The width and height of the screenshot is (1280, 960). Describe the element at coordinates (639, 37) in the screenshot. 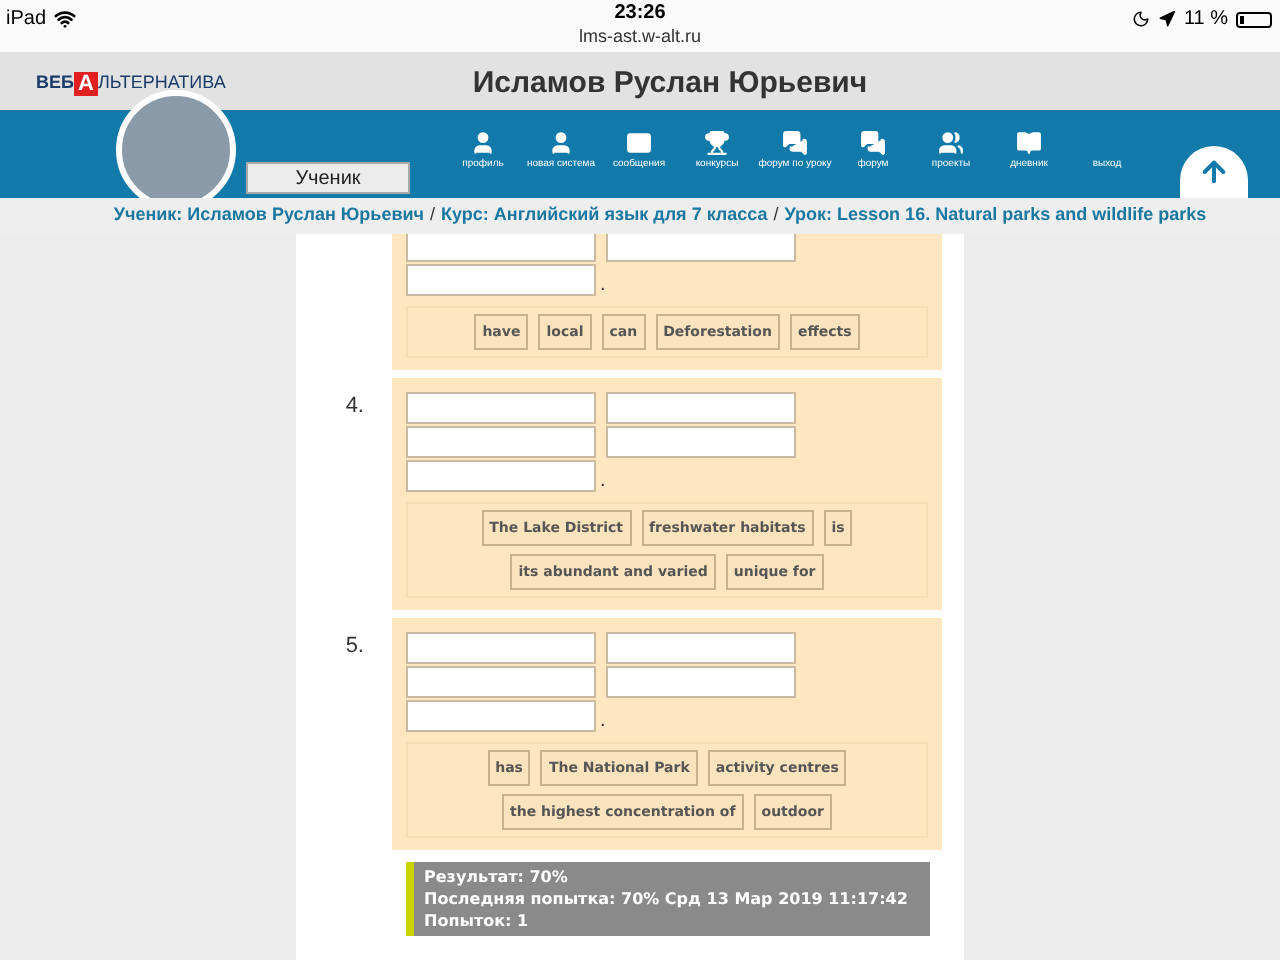

I see `url-text: lms-ast.w-alt.ru` at that location.